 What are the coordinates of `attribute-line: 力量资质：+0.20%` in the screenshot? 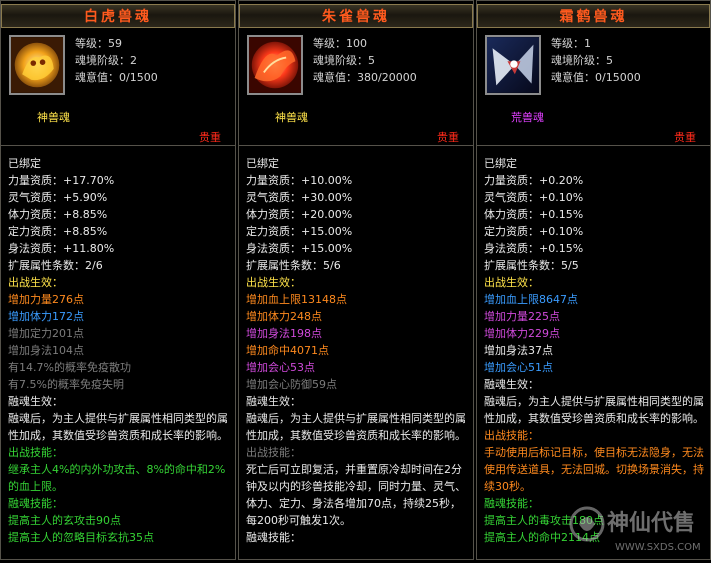 It's located at (534, 180).